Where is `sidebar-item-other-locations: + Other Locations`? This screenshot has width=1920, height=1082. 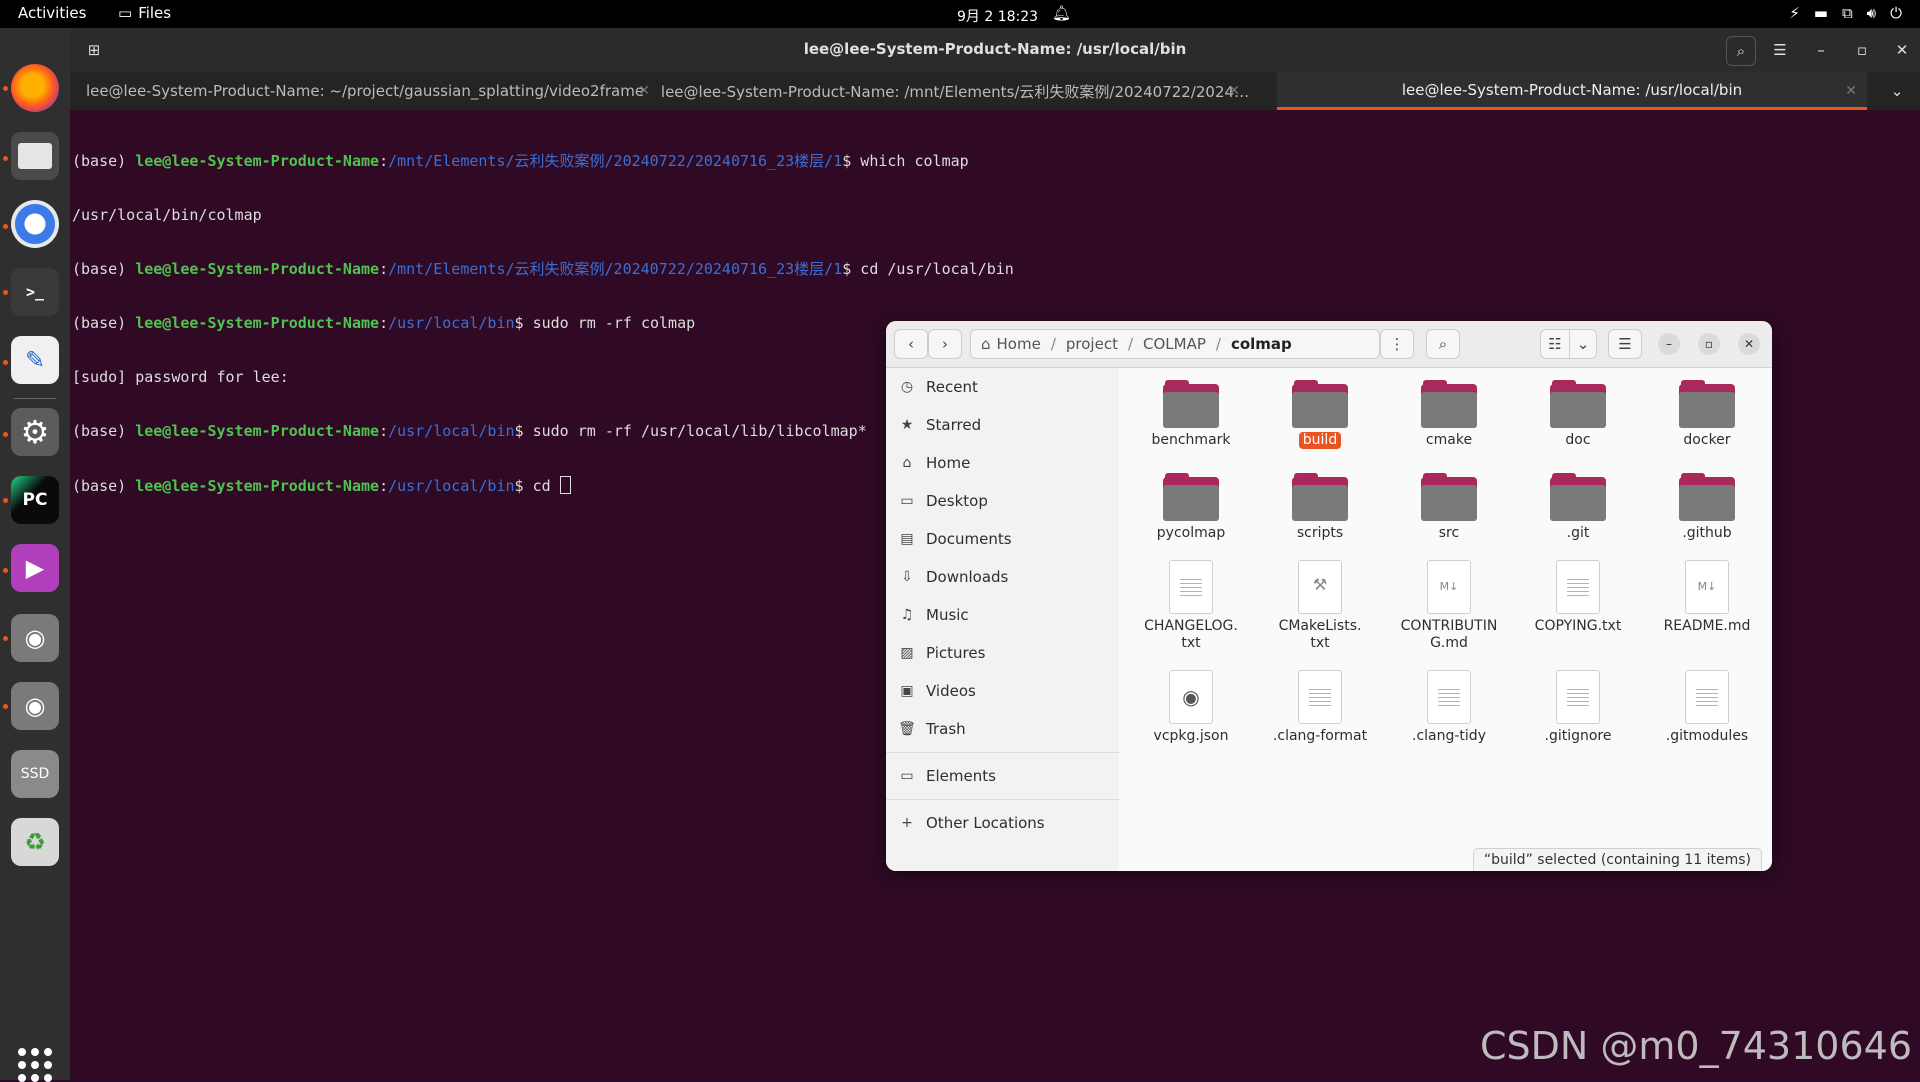 sidebar-item-other-locations: + Other Locations is located at coordinates (1003, 823).